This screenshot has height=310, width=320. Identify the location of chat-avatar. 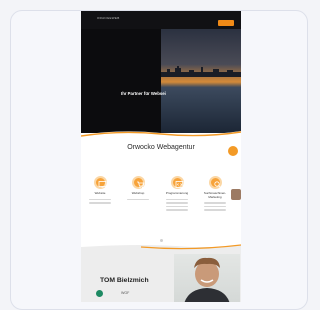
(236, 194).